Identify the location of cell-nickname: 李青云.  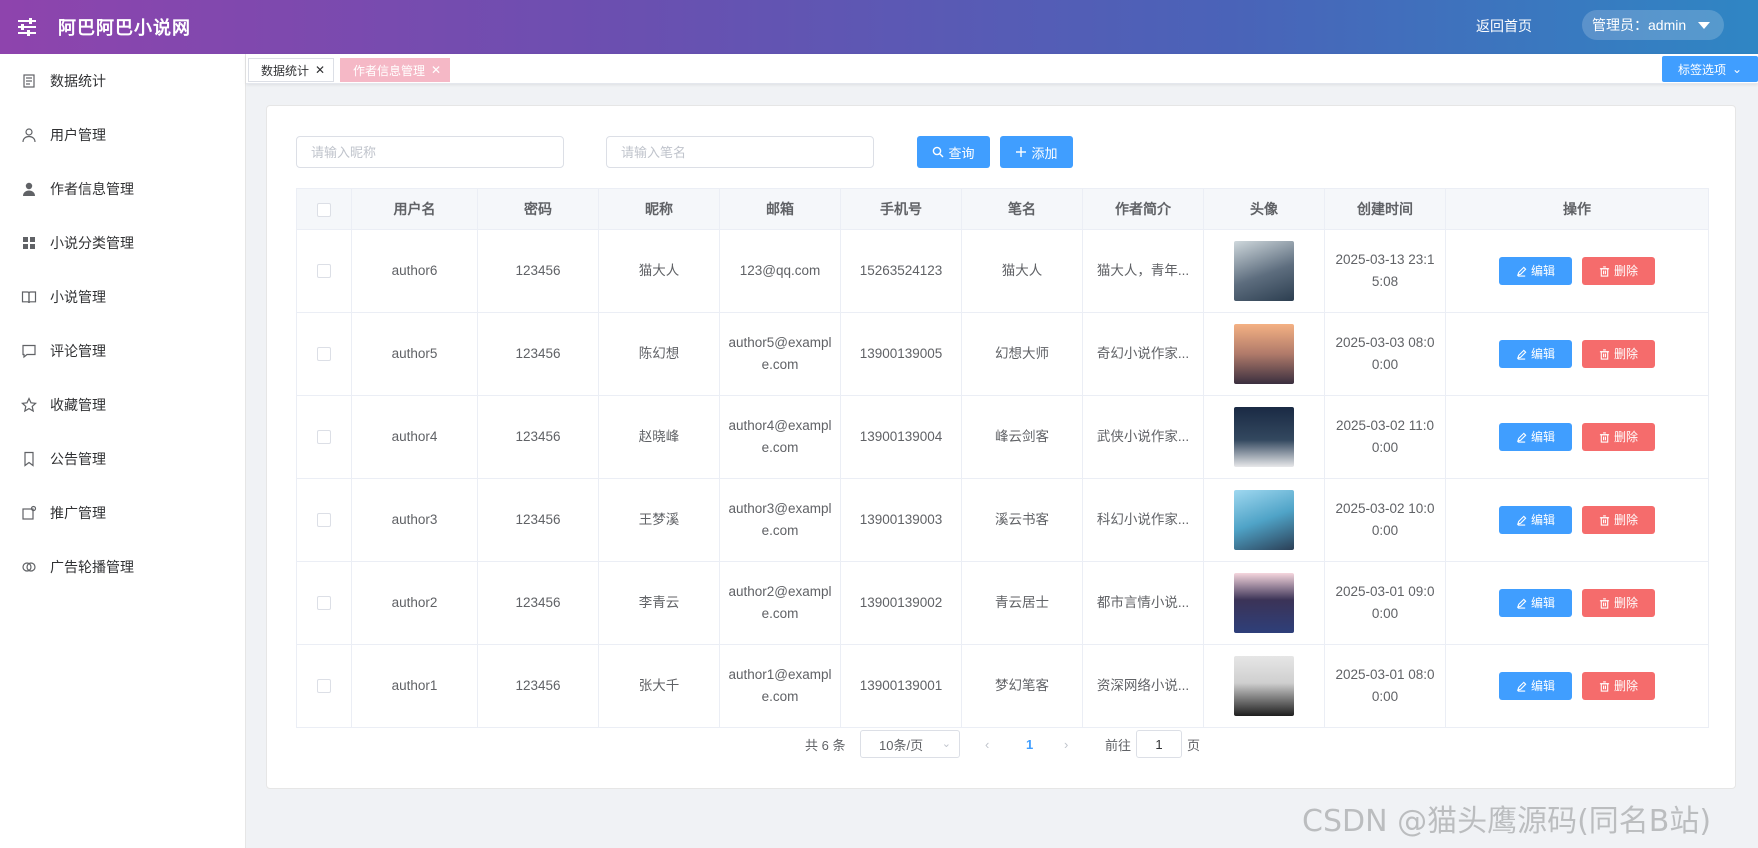
(659, 603).